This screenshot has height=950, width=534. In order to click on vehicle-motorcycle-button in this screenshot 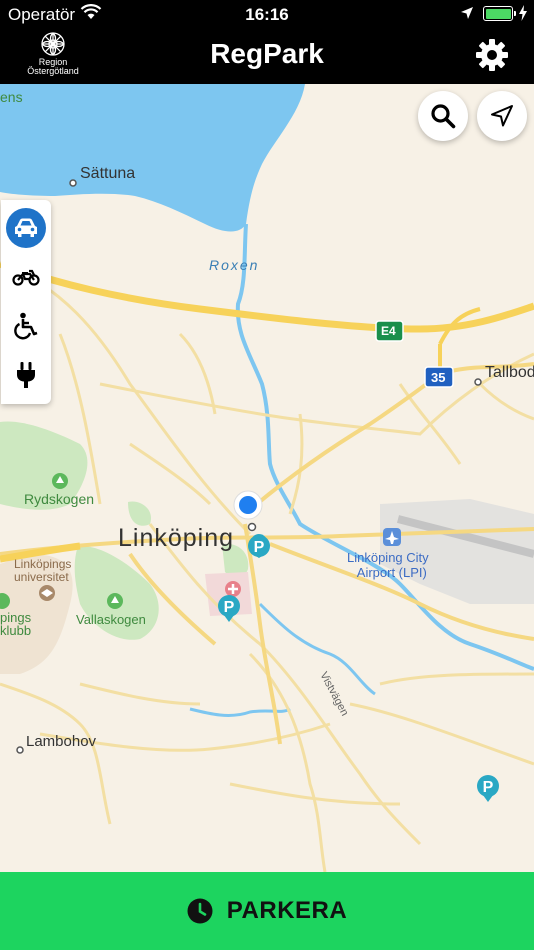, I will do `click(26, 277)`.